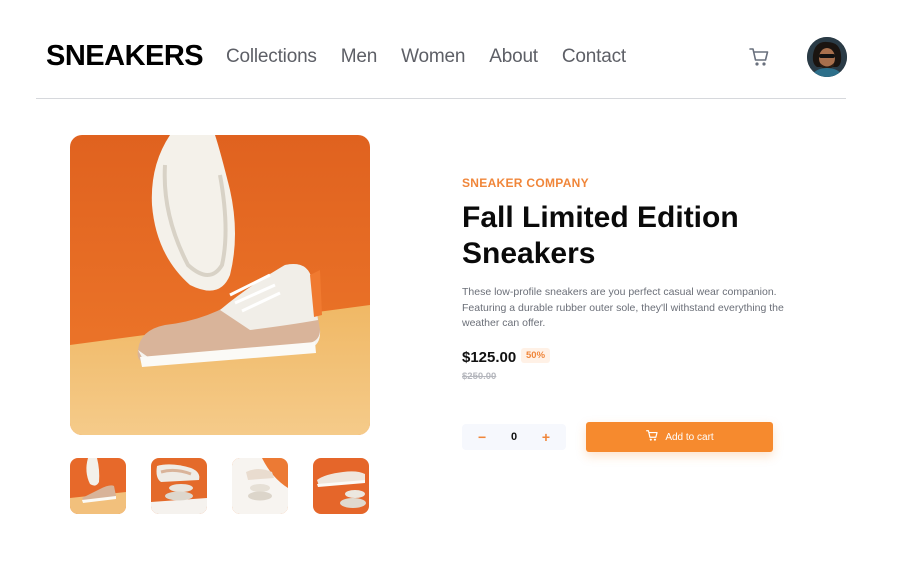 This screenshot has height=563, width=900. Describe the element at coordinates (433, 57) in the screenshot. I see `nav-item-women: Women` at that location.